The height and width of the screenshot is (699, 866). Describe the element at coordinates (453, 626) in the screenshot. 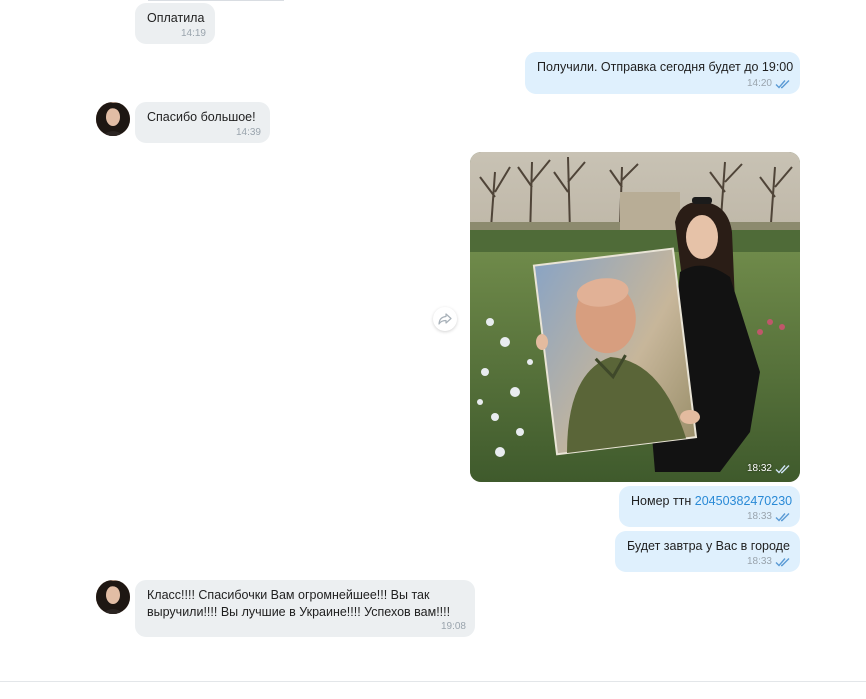

I see `message-time: 19:08` at that location.